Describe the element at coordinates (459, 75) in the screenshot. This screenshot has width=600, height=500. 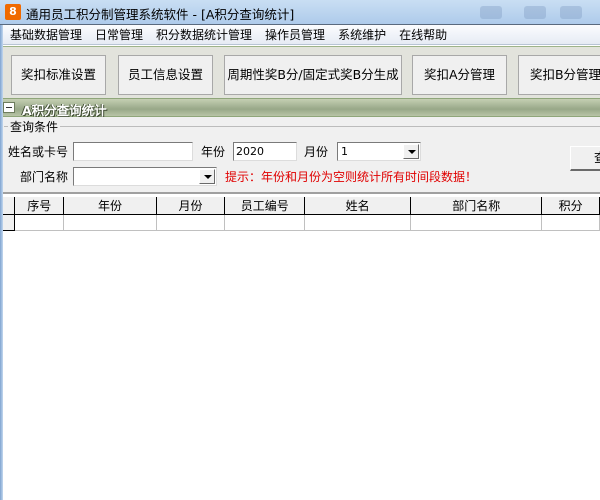
I see `a-points-manage-button: 奖扣A分管理` at that location.